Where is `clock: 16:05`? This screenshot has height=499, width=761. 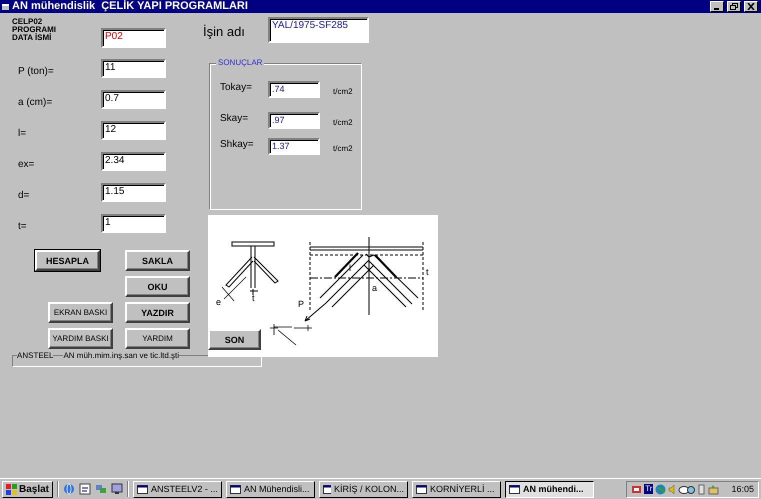
clock: 16:05 is located at coordinates (742, 489).